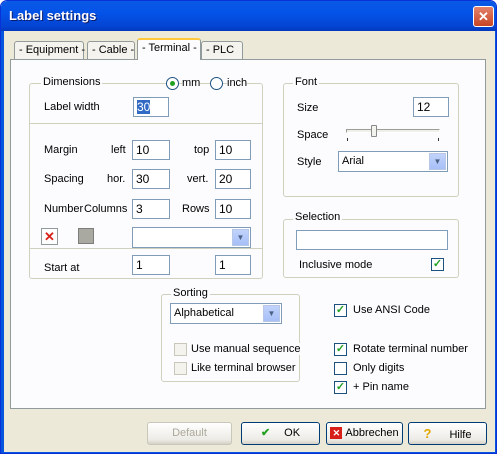 This screenshot has height=454, width=497. What do you see at coordinates (198, 179) in the screenshot?
I see `spacing-vert-label: vert.` at bounding box center [198, 179].